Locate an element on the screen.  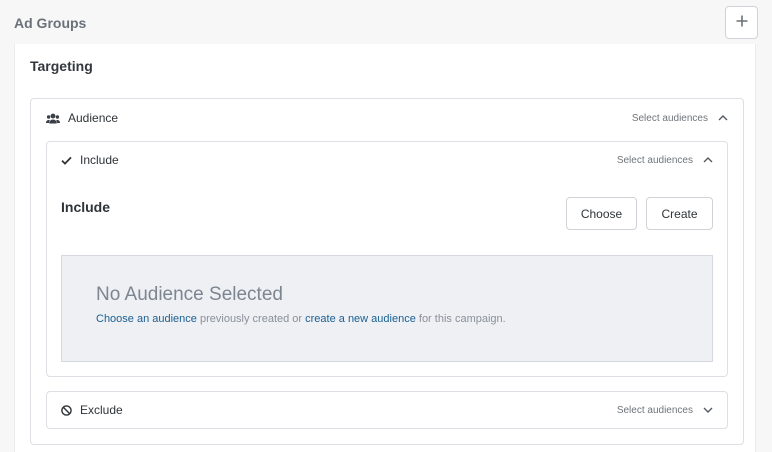
create-audience-link: create a new audience is located at coordinates (360, 319).